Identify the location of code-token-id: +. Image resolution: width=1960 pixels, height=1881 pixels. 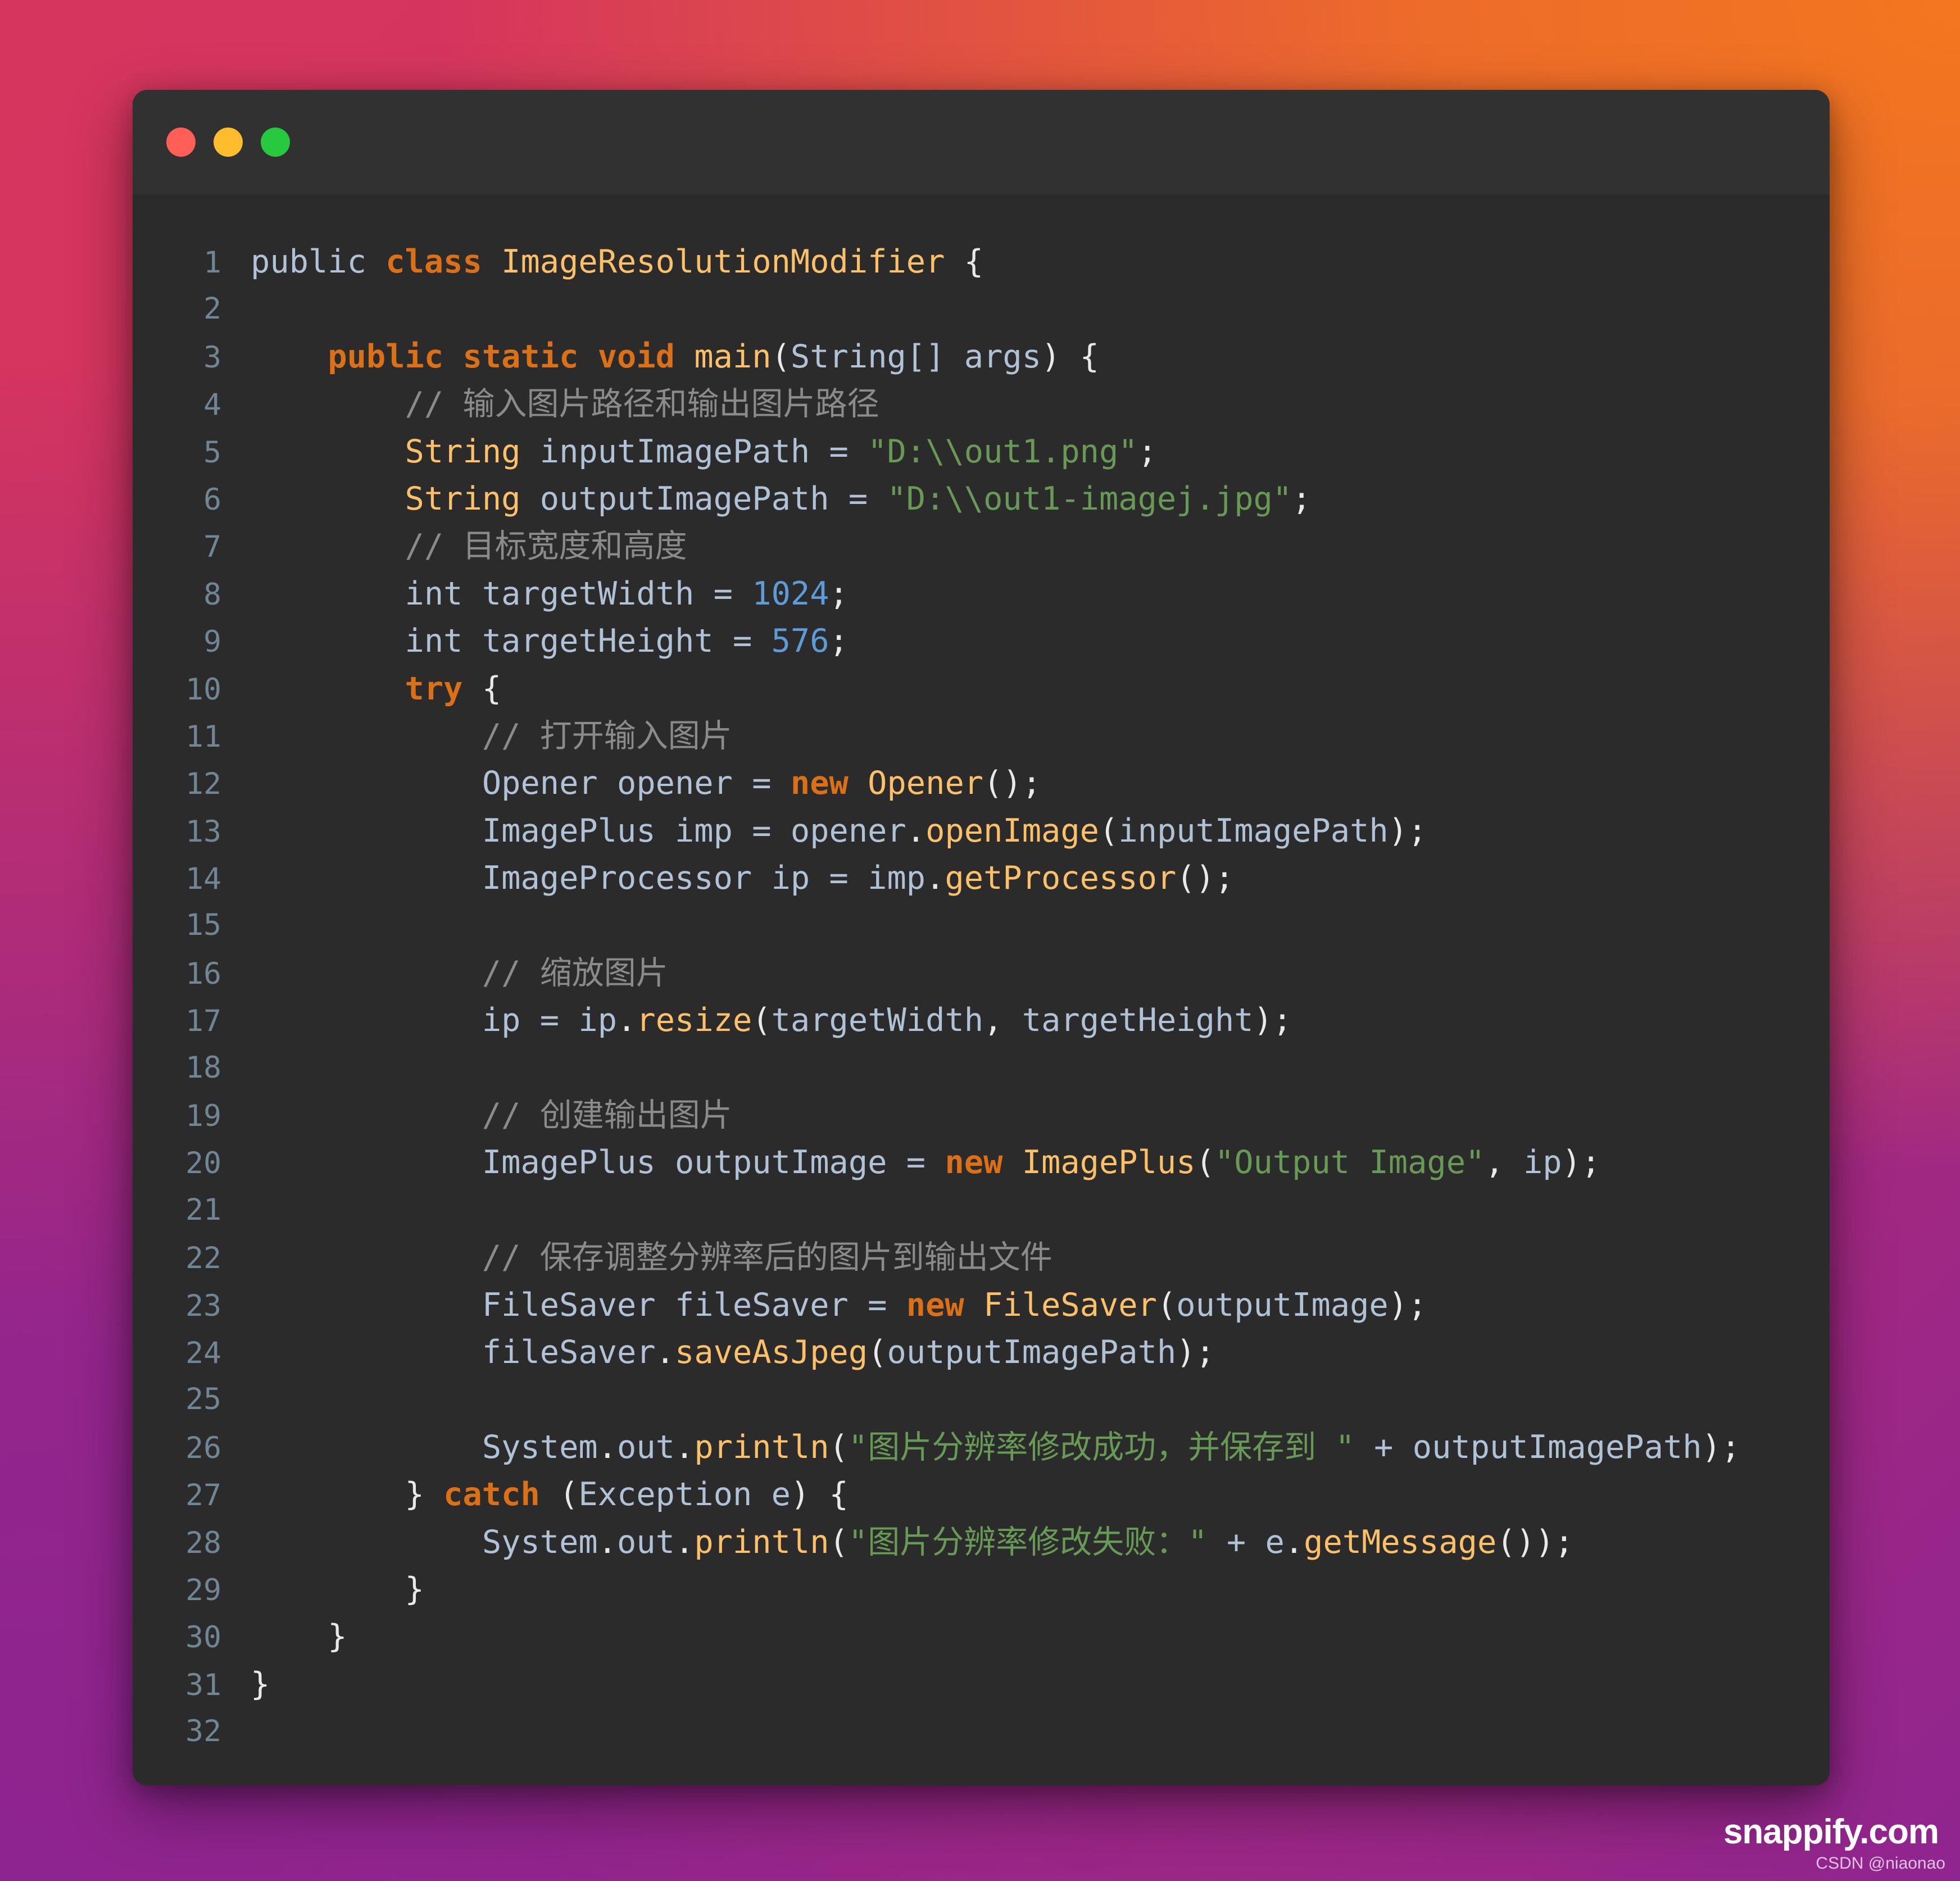
(1236, 1542).